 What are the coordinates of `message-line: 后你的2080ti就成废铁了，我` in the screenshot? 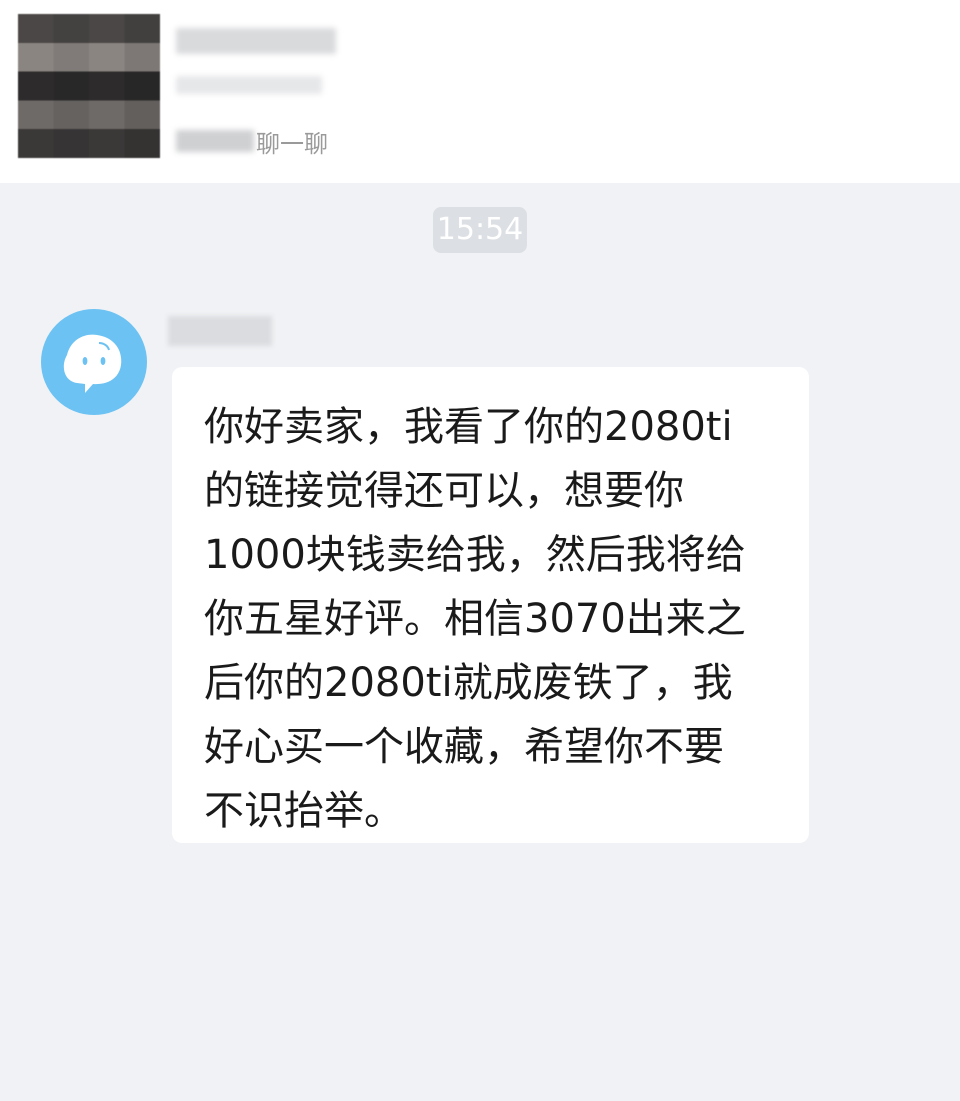 It's located at (468, 683).